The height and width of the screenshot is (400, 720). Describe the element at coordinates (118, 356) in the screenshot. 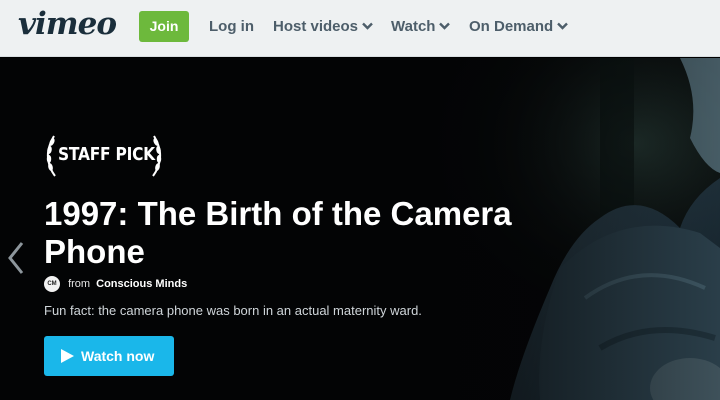

I see `watch-now-label: Watch now` at that location.